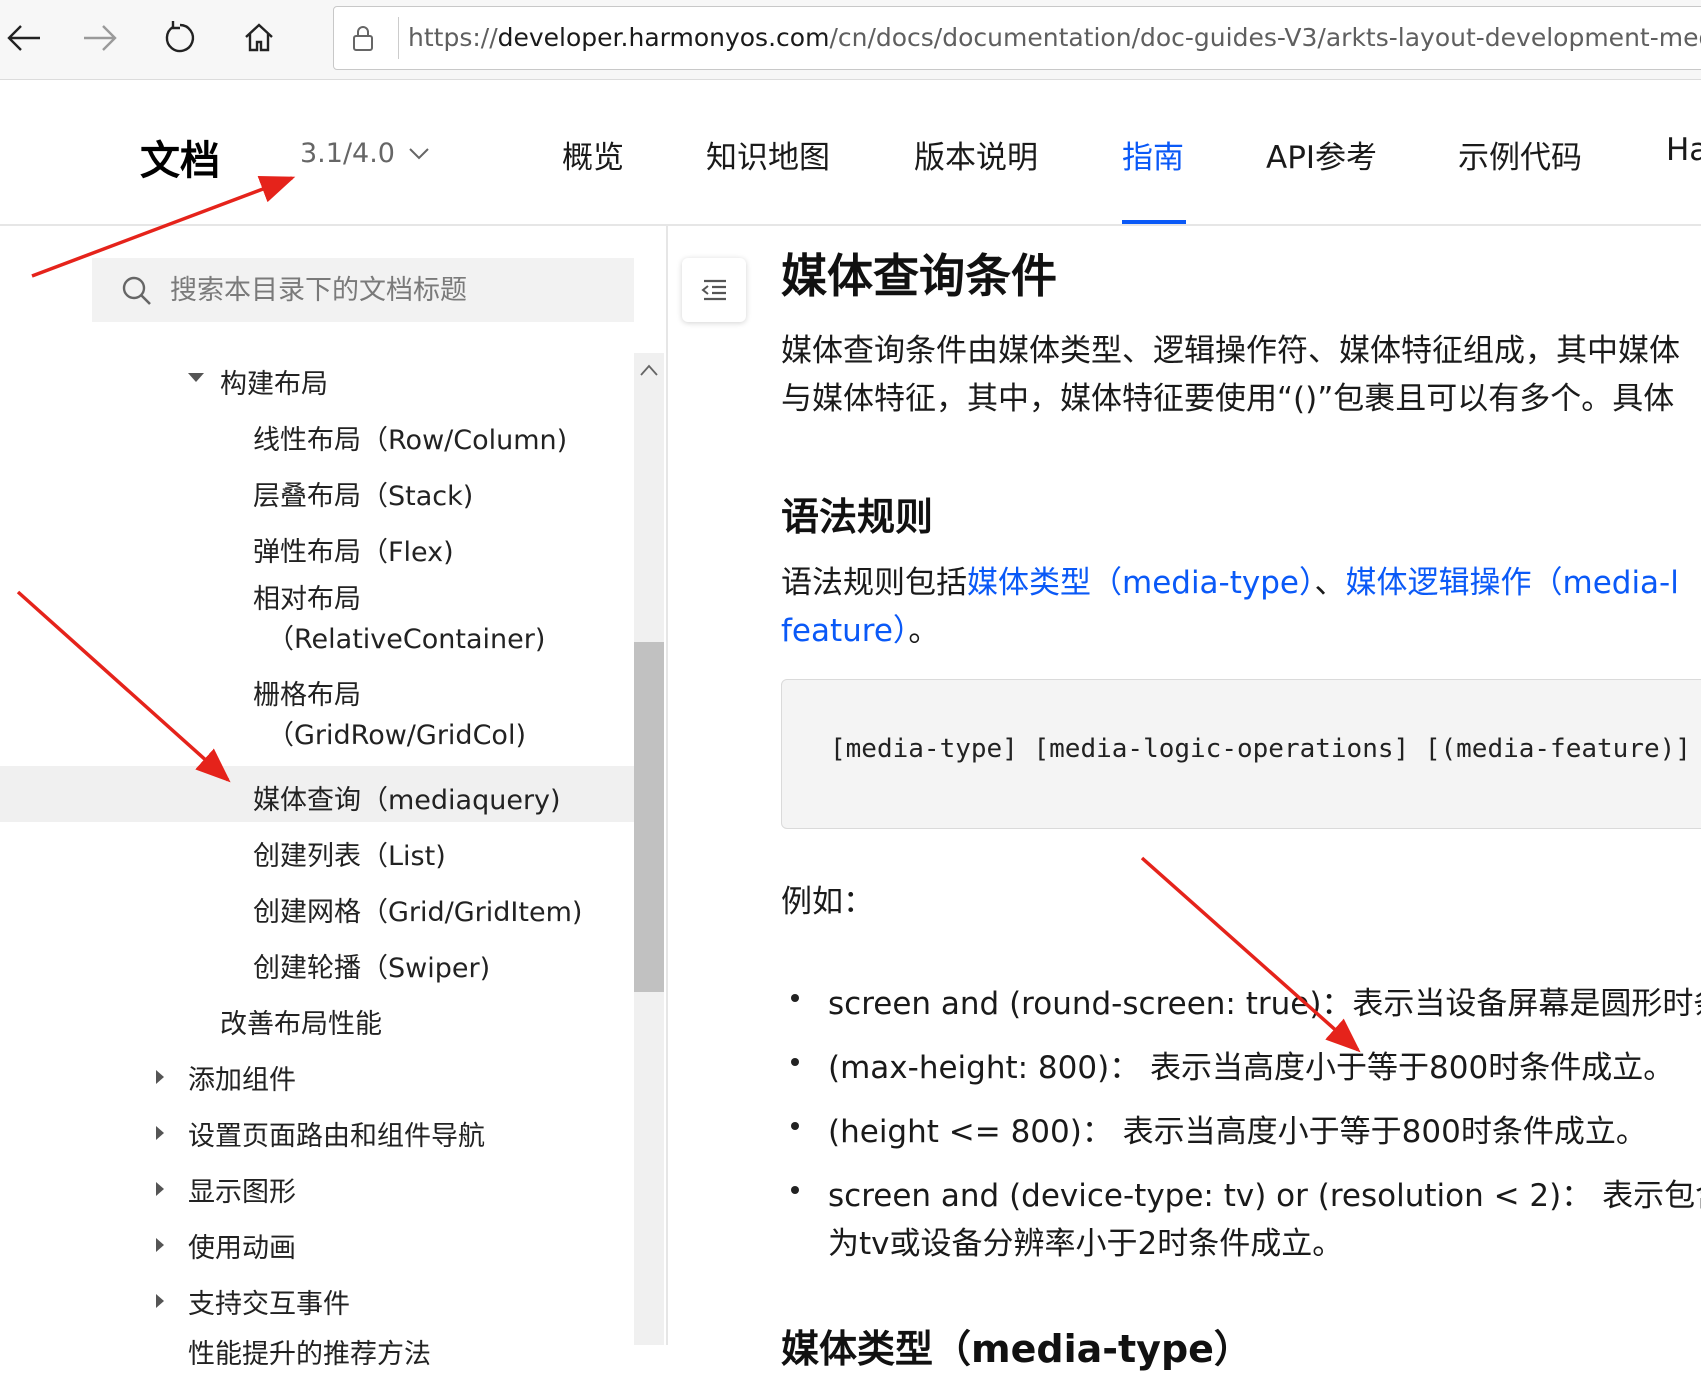 This screenshot has width=1701, height=1373. Describe the element at coordinates (307, 599) in the screenshot. I see `sidebar-item-label: 相对布局` at that location.